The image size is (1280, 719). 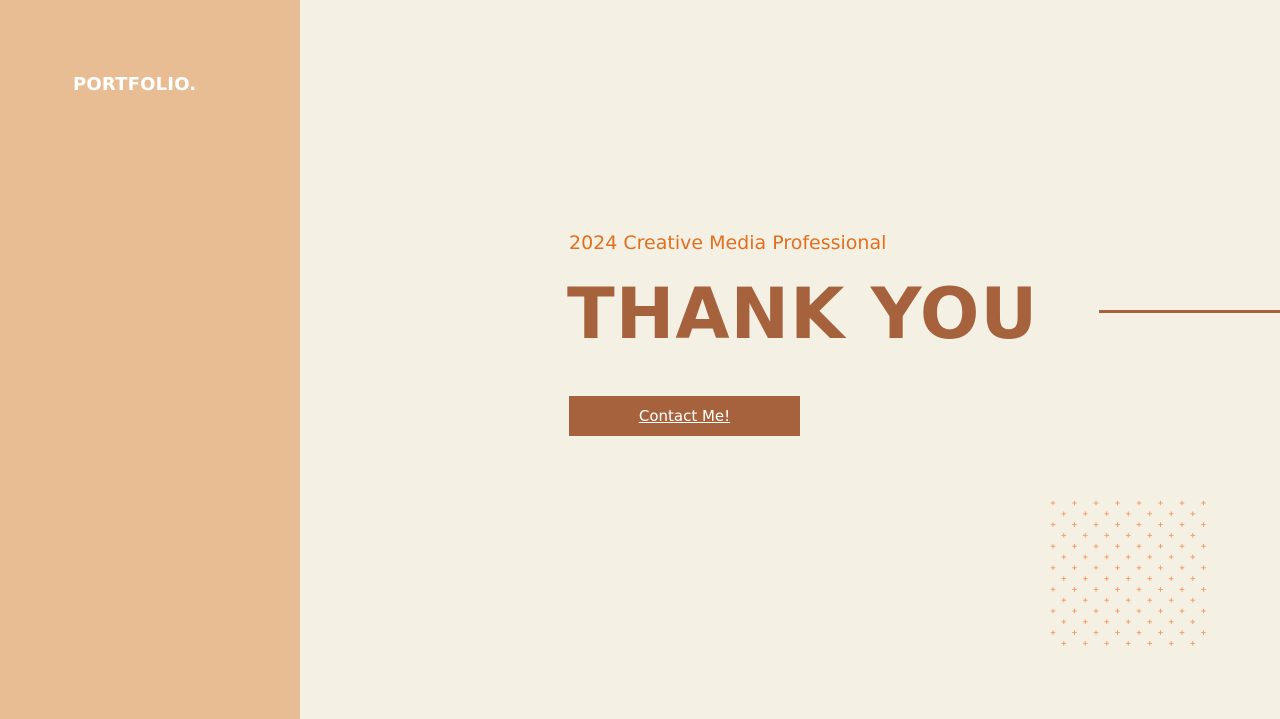 What do you see at coordinates (1128, 573) in the screenshot?
I see `cross-dot-pattern-icon` at bounding box center [1128, 573].